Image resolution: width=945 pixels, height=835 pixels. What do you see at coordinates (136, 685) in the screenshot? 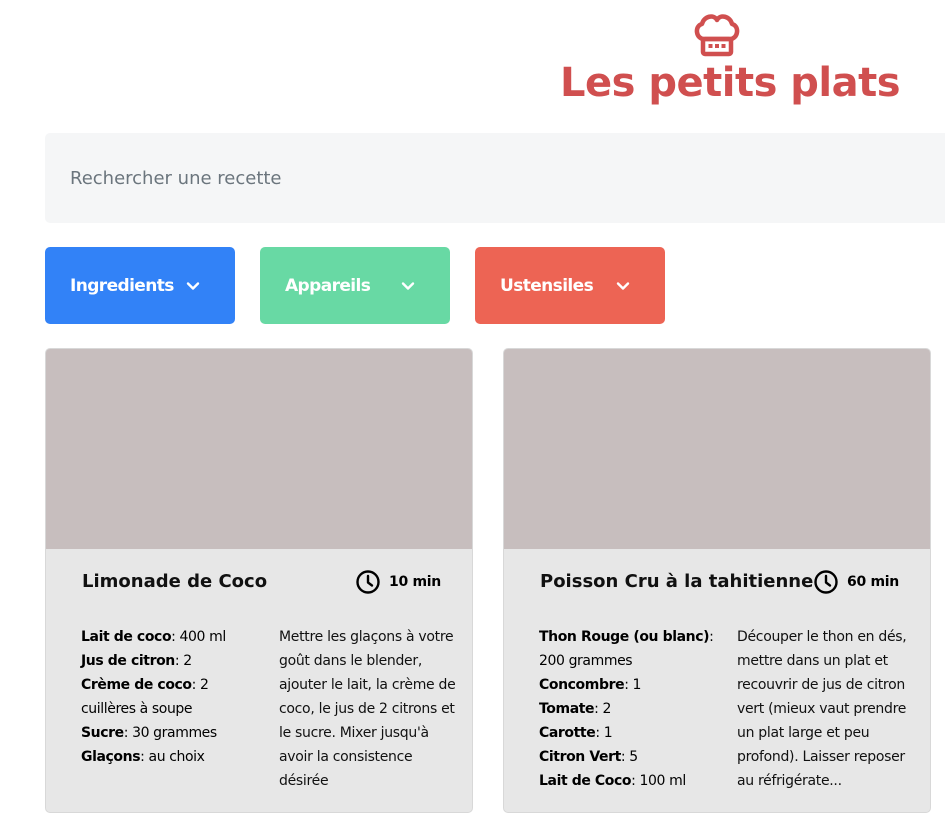
I see `ingredient-name: Crème de coco` at bounding box center [136, 685].